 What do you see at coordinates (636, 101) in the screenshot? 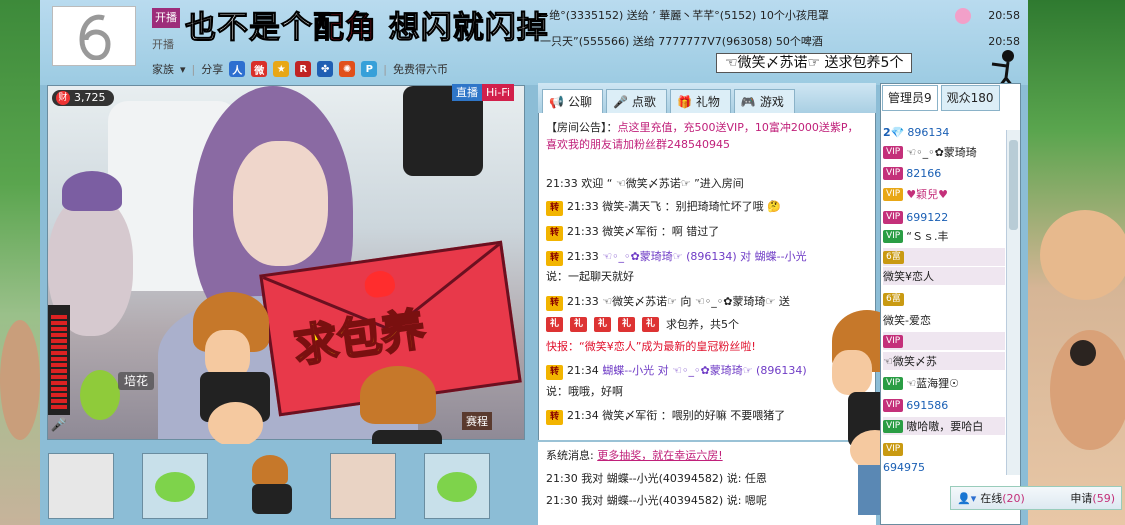
I see `tab-song-request: 🎤 点歌` at bounding box center [636, 101].